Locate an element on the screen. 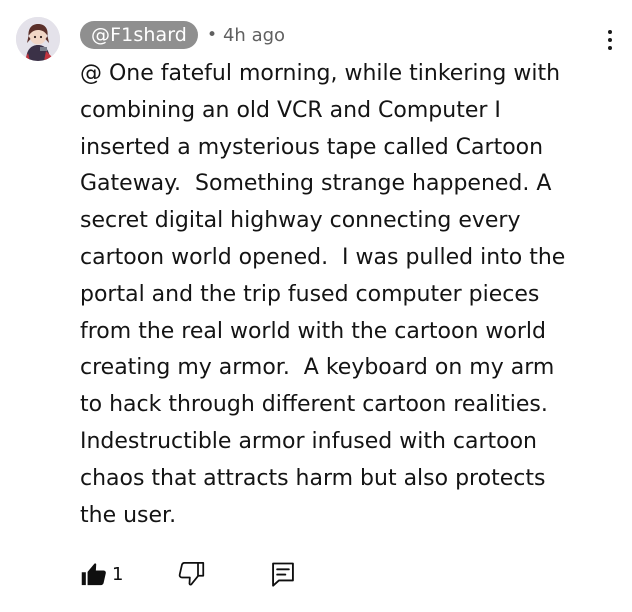  avatar is located at coordinates (38, 39).